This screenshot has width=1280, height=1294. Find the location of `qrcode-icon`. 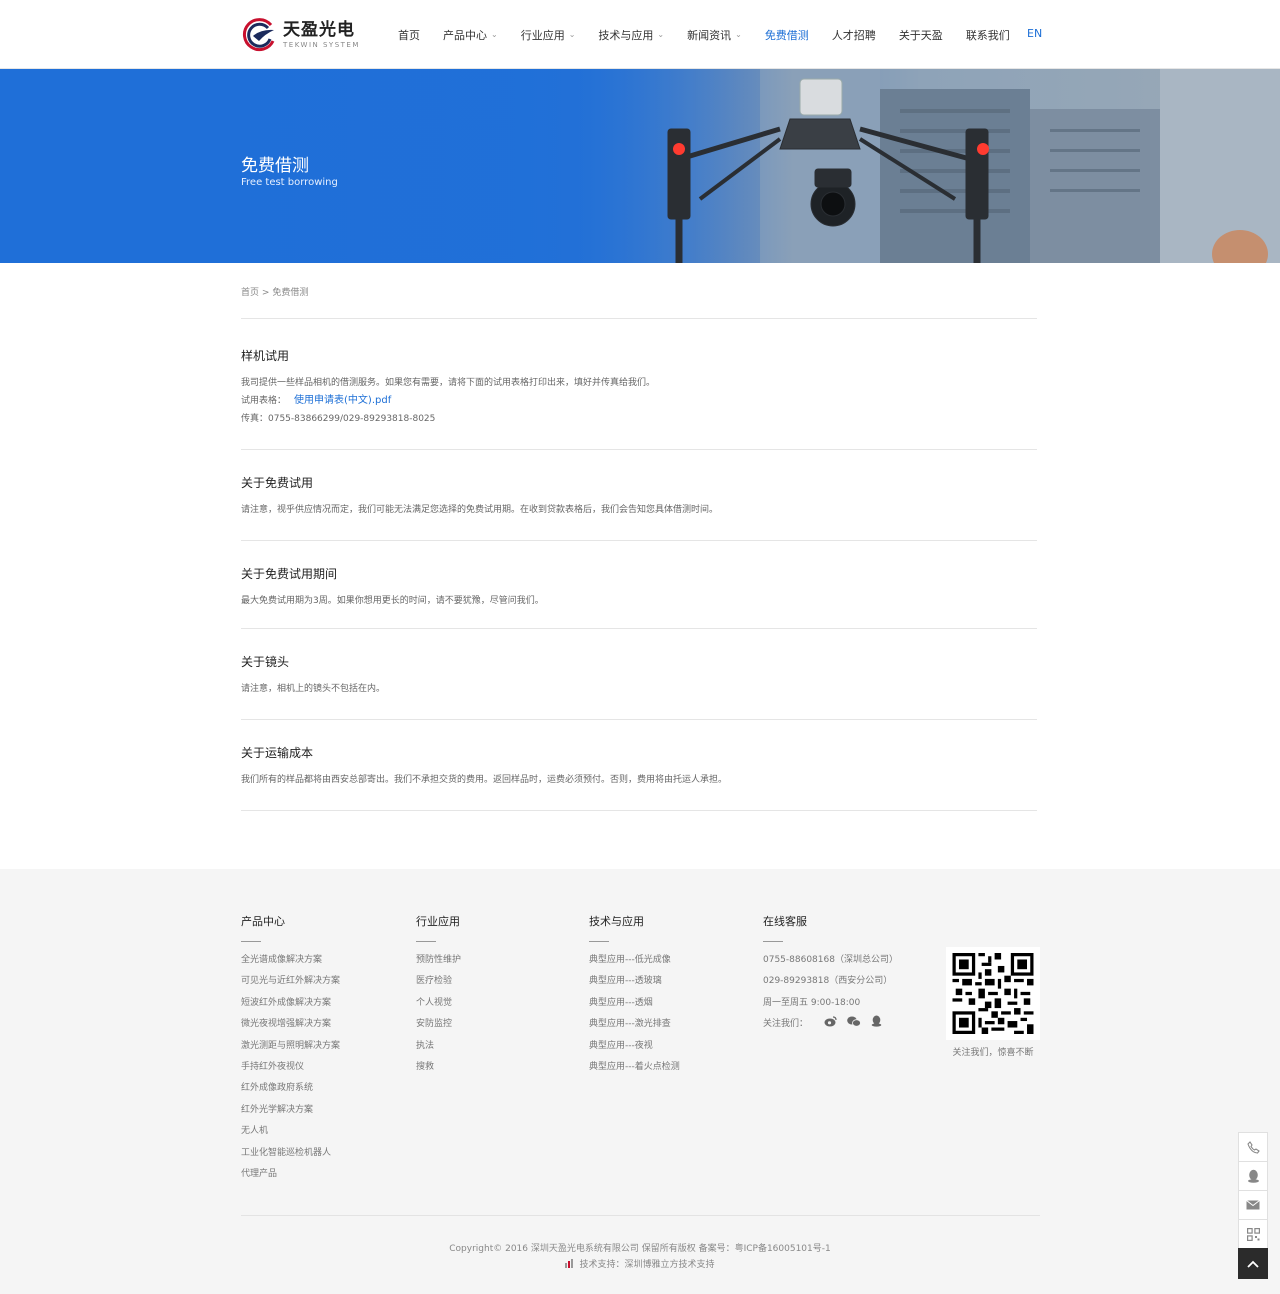

qrcode-icon is located at coordinates (1253, 1233).